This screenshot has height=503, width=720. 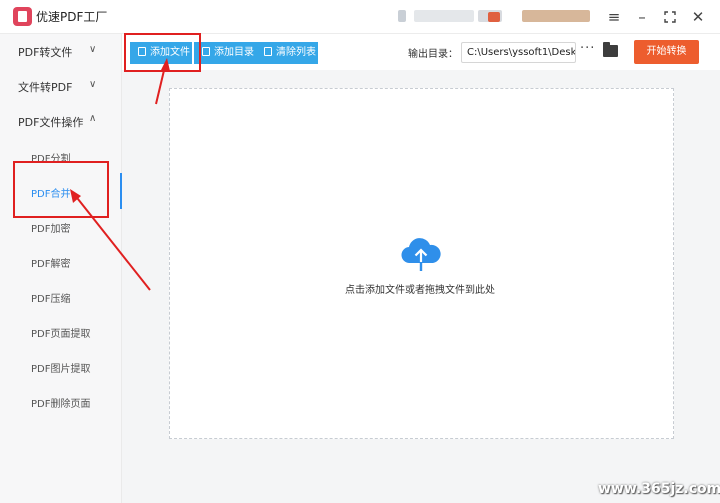 What do you see at coordinates (22, 16) in the screenshot?
I see `app-logo-icon` at bounding box center [22, 16].